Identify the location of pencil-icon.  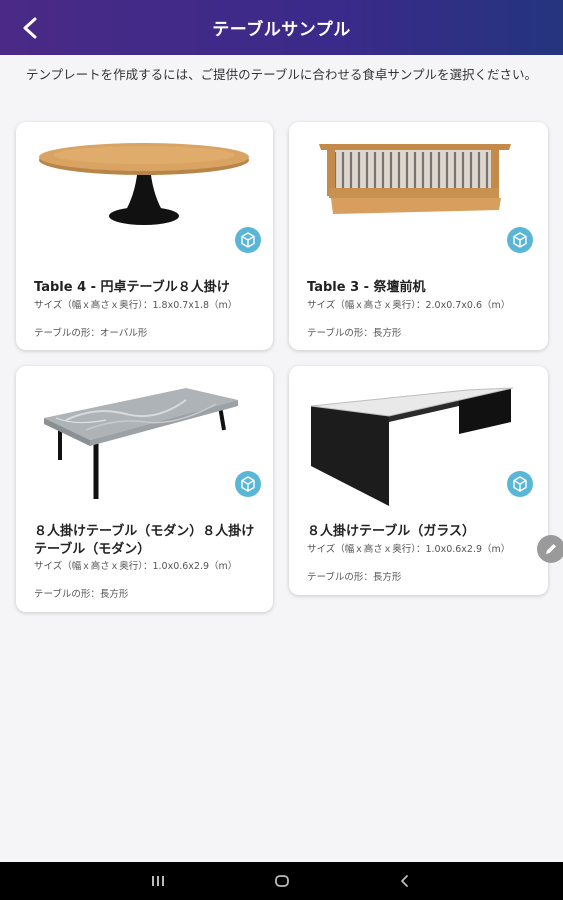
(551, 549).